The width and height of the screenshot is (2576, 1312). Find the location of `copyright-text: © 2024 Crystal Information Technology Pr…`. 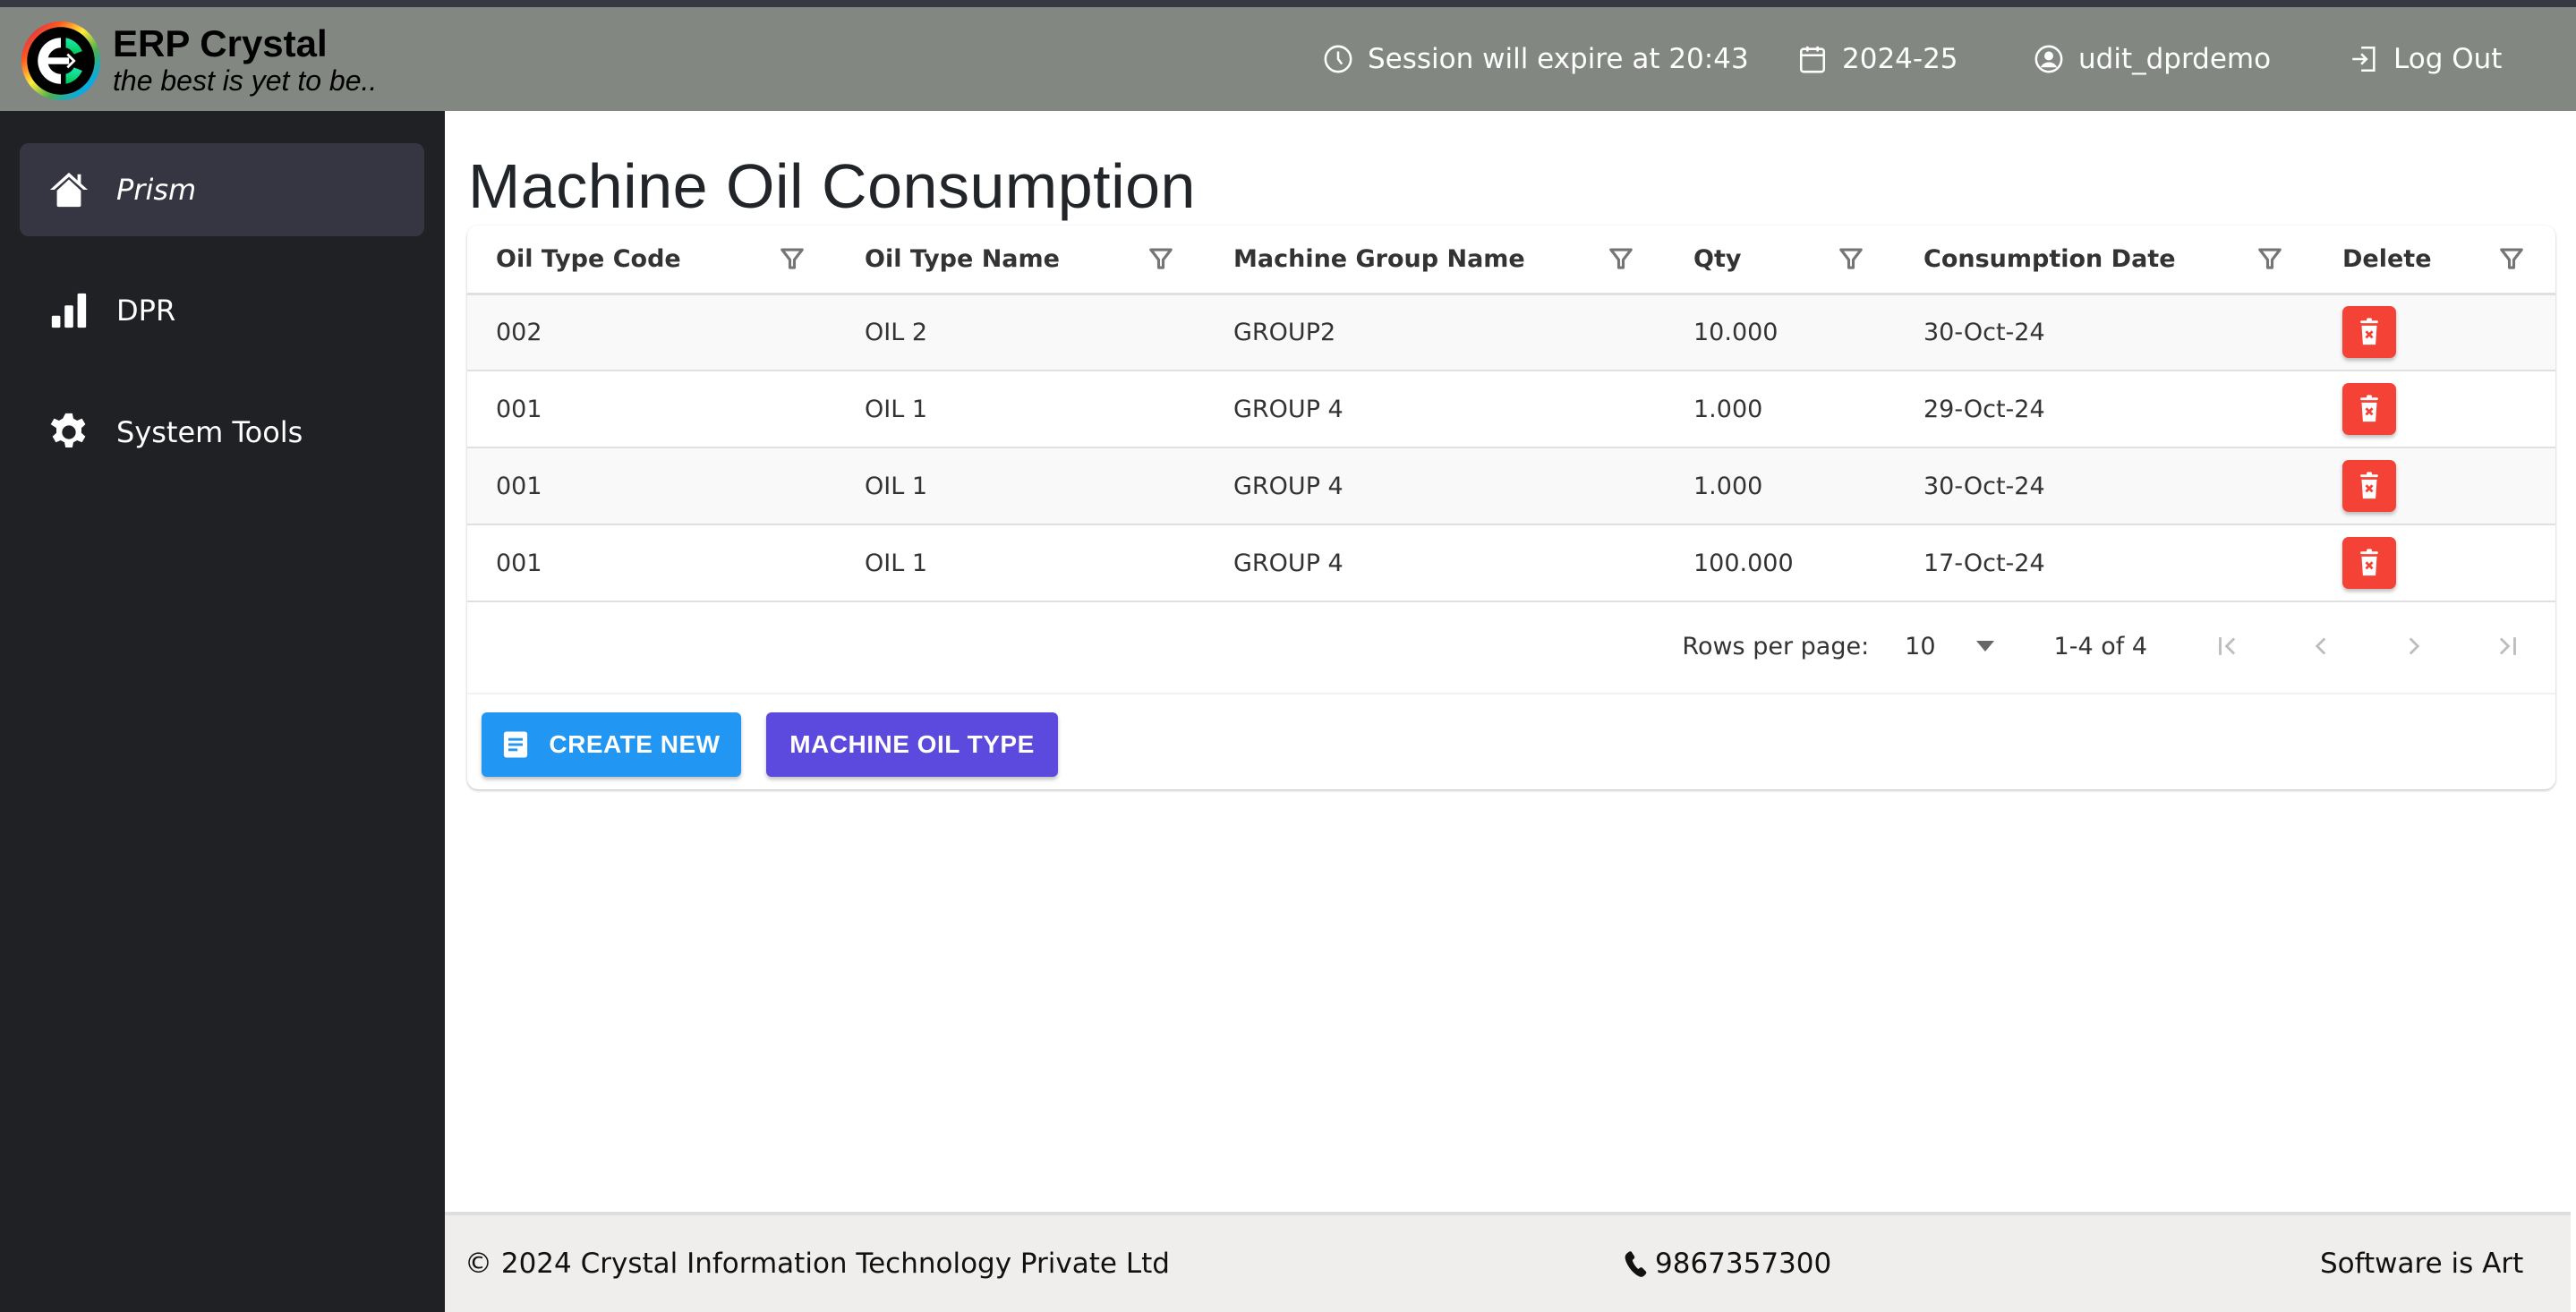

copyright-text: © 2024 Crystal Information Technology Pr… is located at coordinates (817, 1264).